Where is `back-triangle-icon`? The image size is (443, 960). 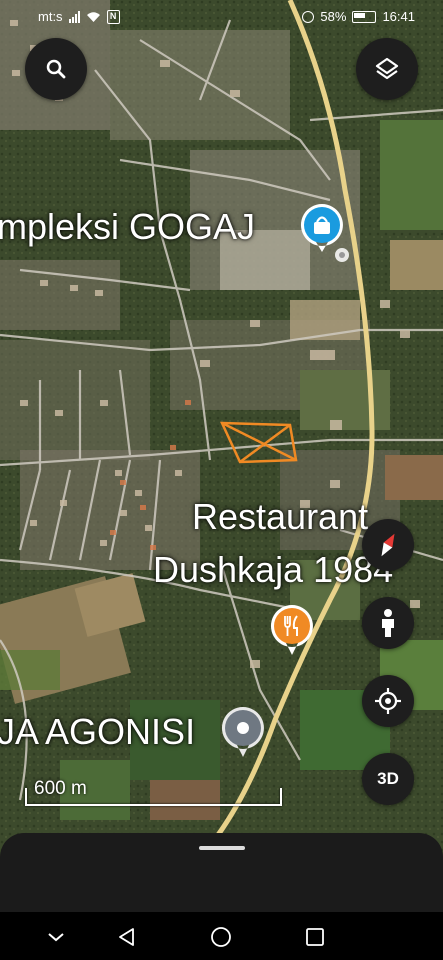 back-triangle-icon is located at coordinates (126, 937).